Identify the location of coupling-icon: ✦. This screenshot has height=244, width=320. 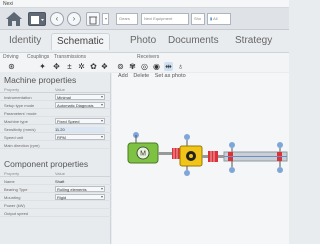
(42, 66).